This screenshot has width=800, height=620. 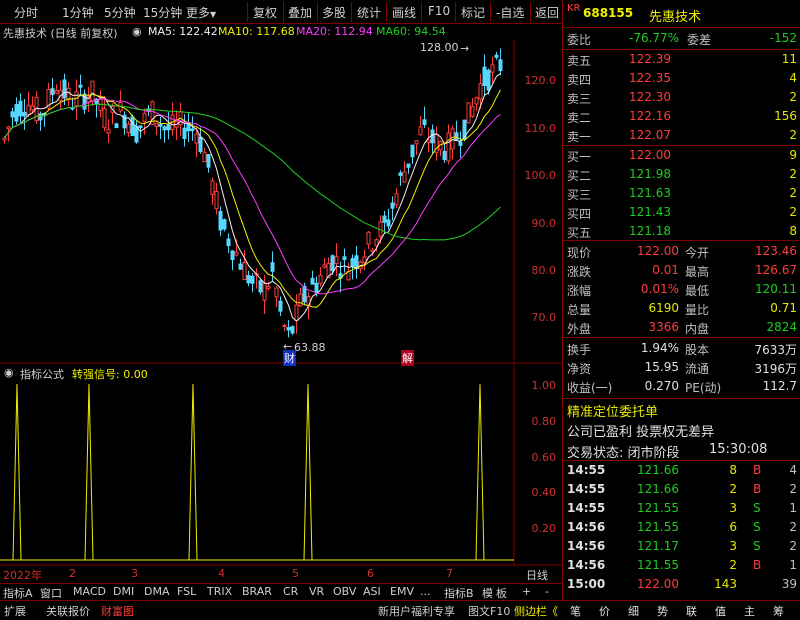 I want to click on ask-row: 卖二 122.16 156, so click(x=681, y=117).